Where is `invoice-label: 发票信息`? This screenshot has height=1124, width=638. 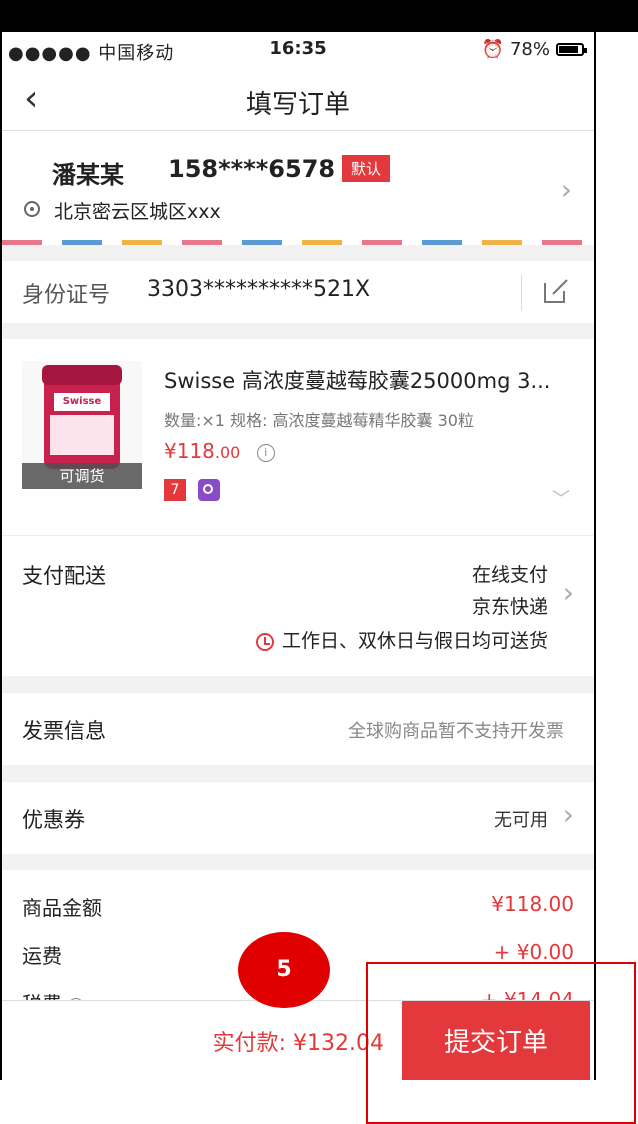
invoice-label: 发票信息 is located at coordinates (64, 731).